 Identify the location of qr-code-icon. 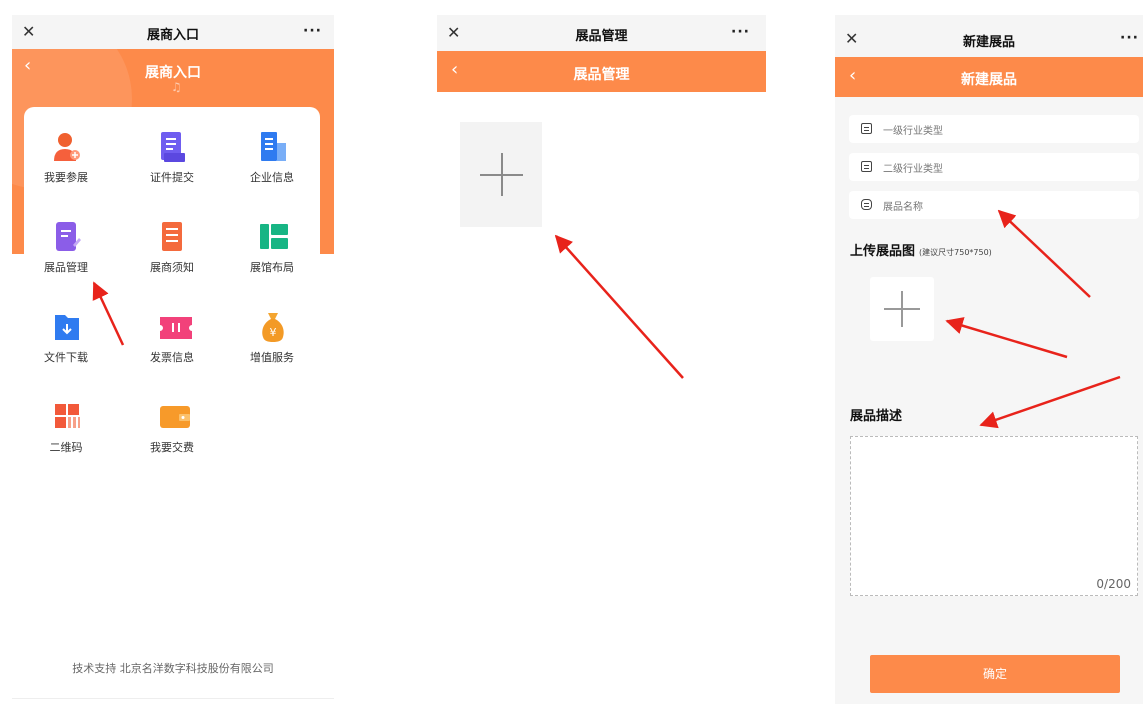
(66, 416).